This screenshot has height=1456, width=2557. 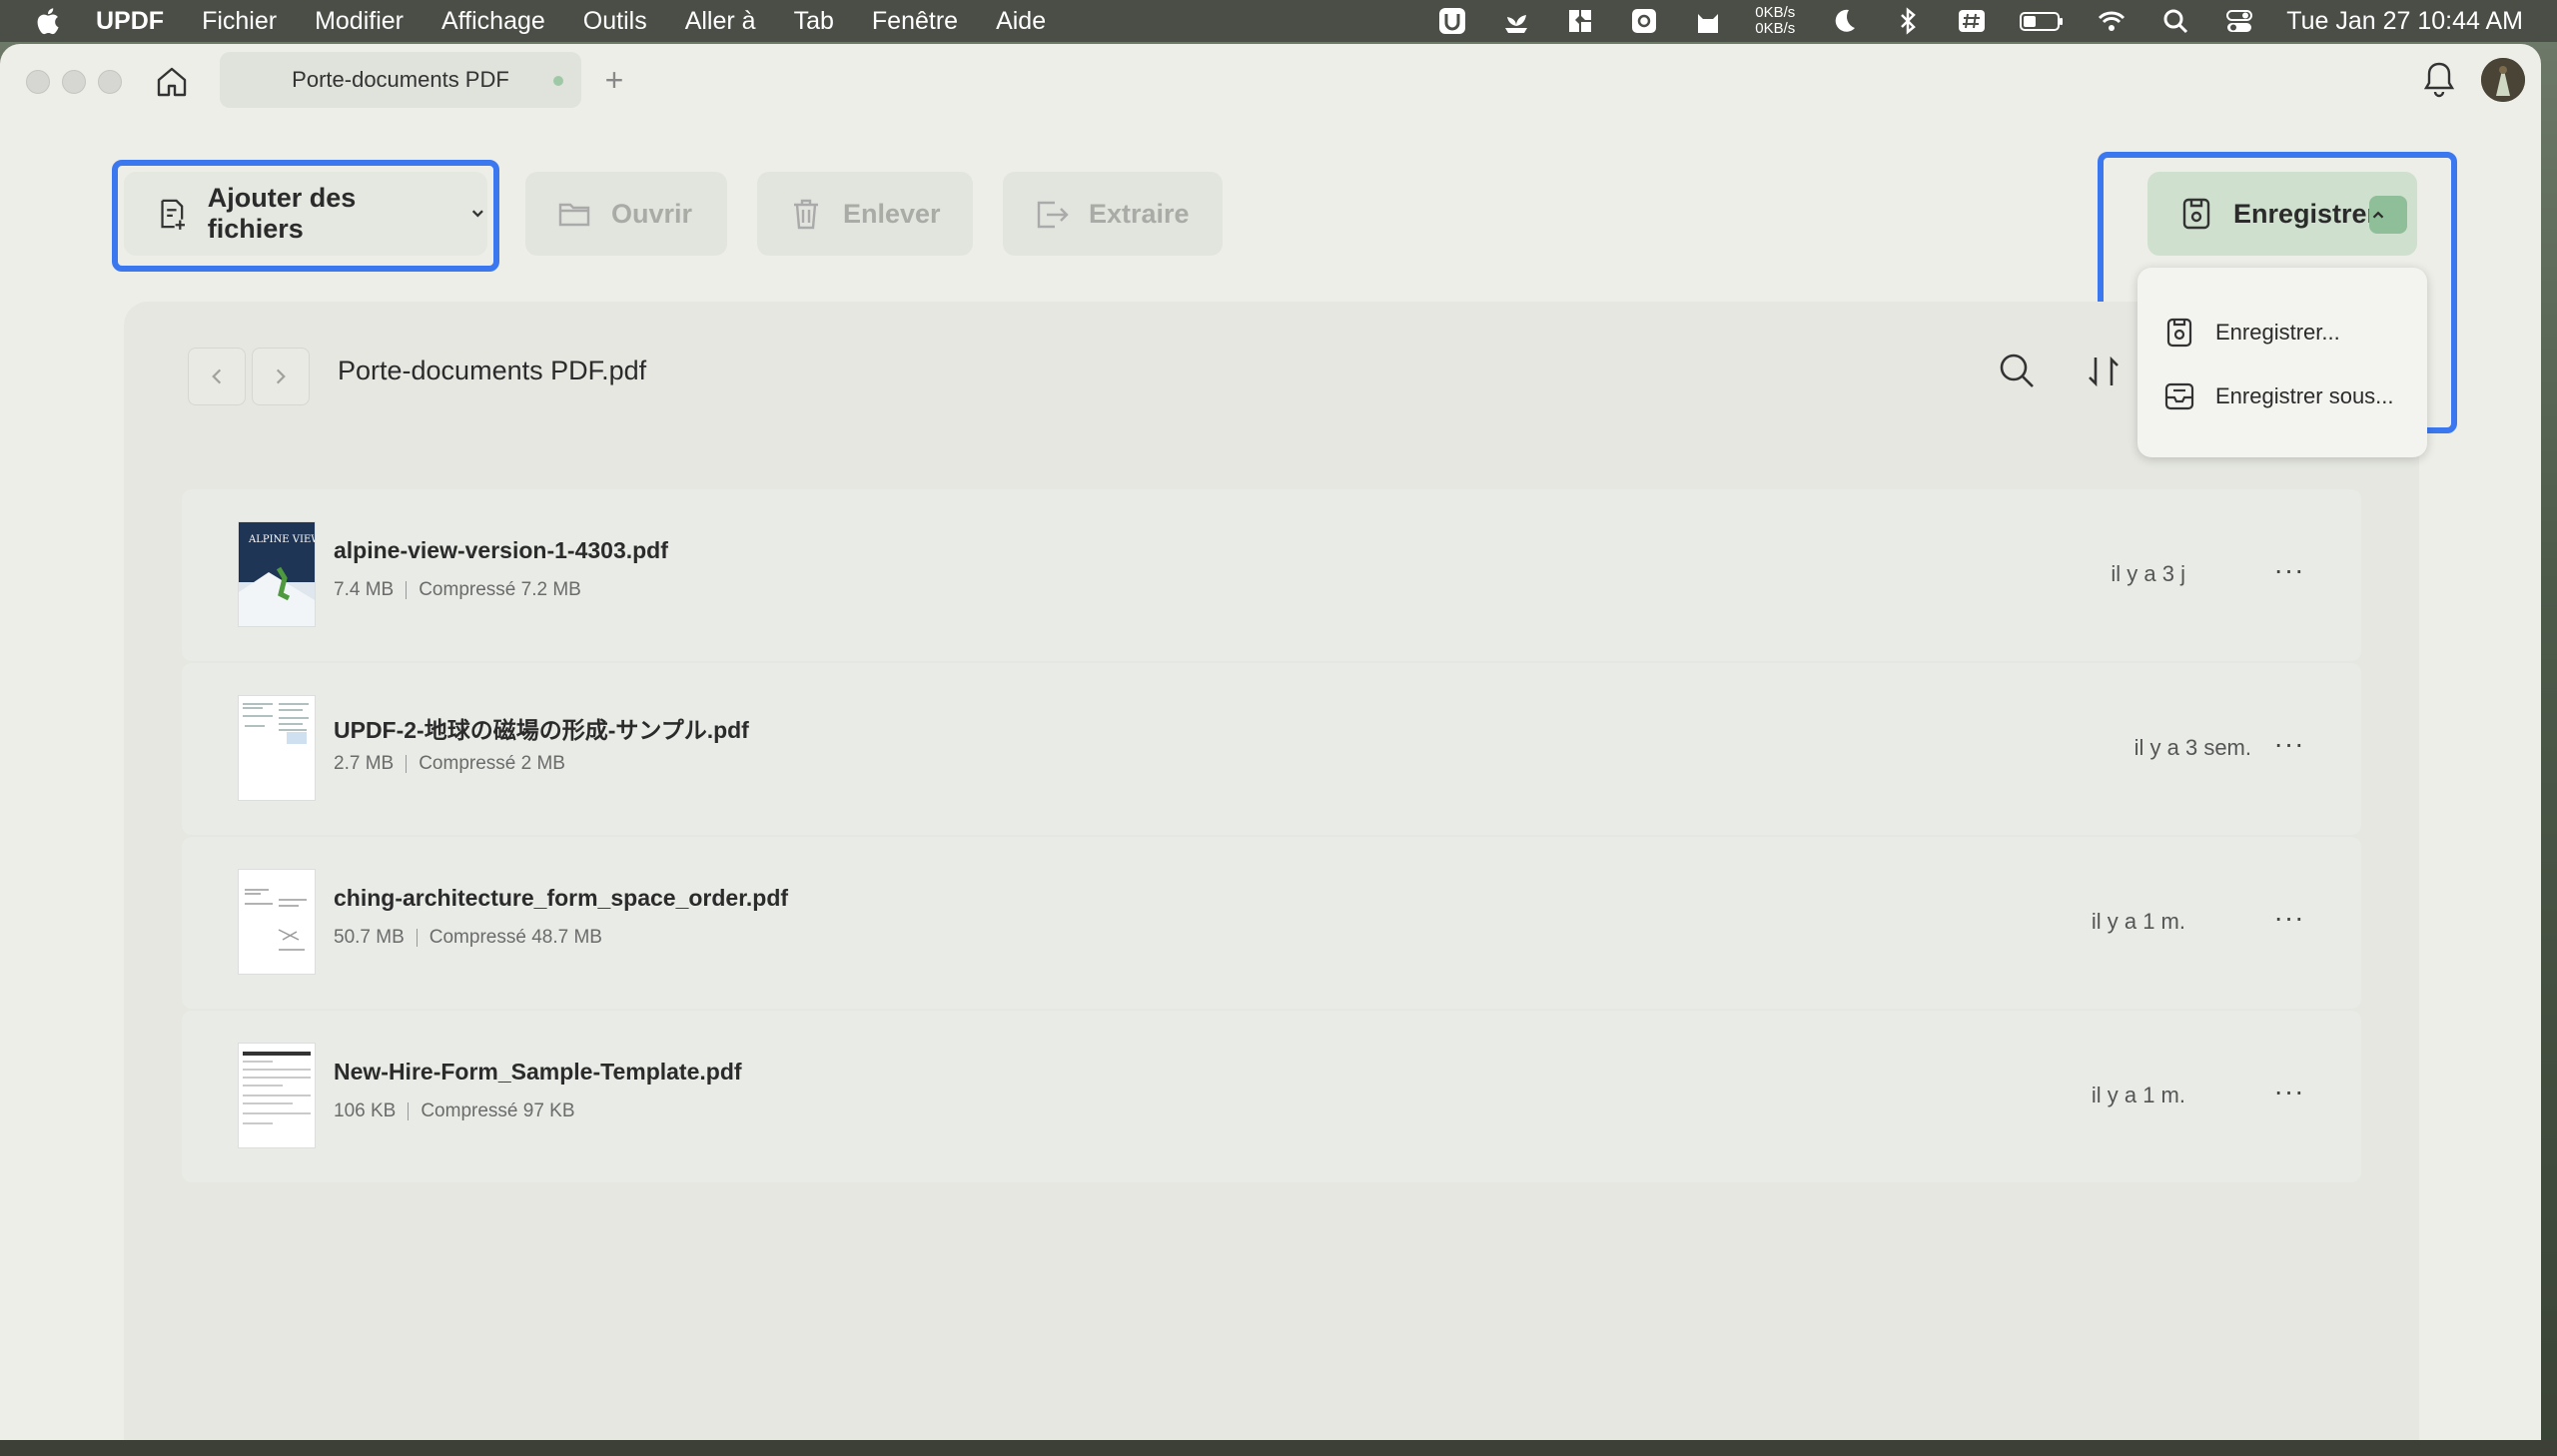 I want to click on open-label: Ouvrir, so click(x=652, y=213).